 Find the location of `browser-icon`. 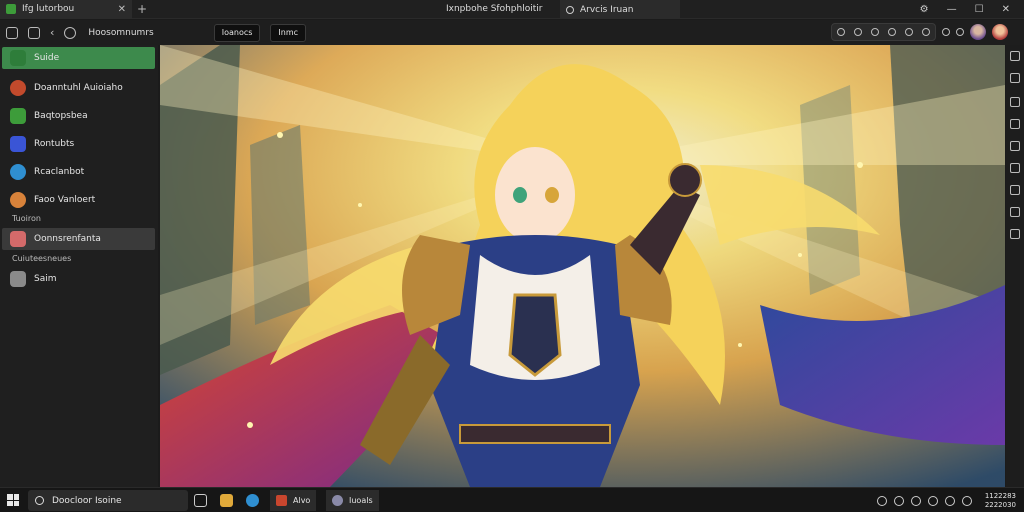

browser-icon is located at coordinates (252, 500).